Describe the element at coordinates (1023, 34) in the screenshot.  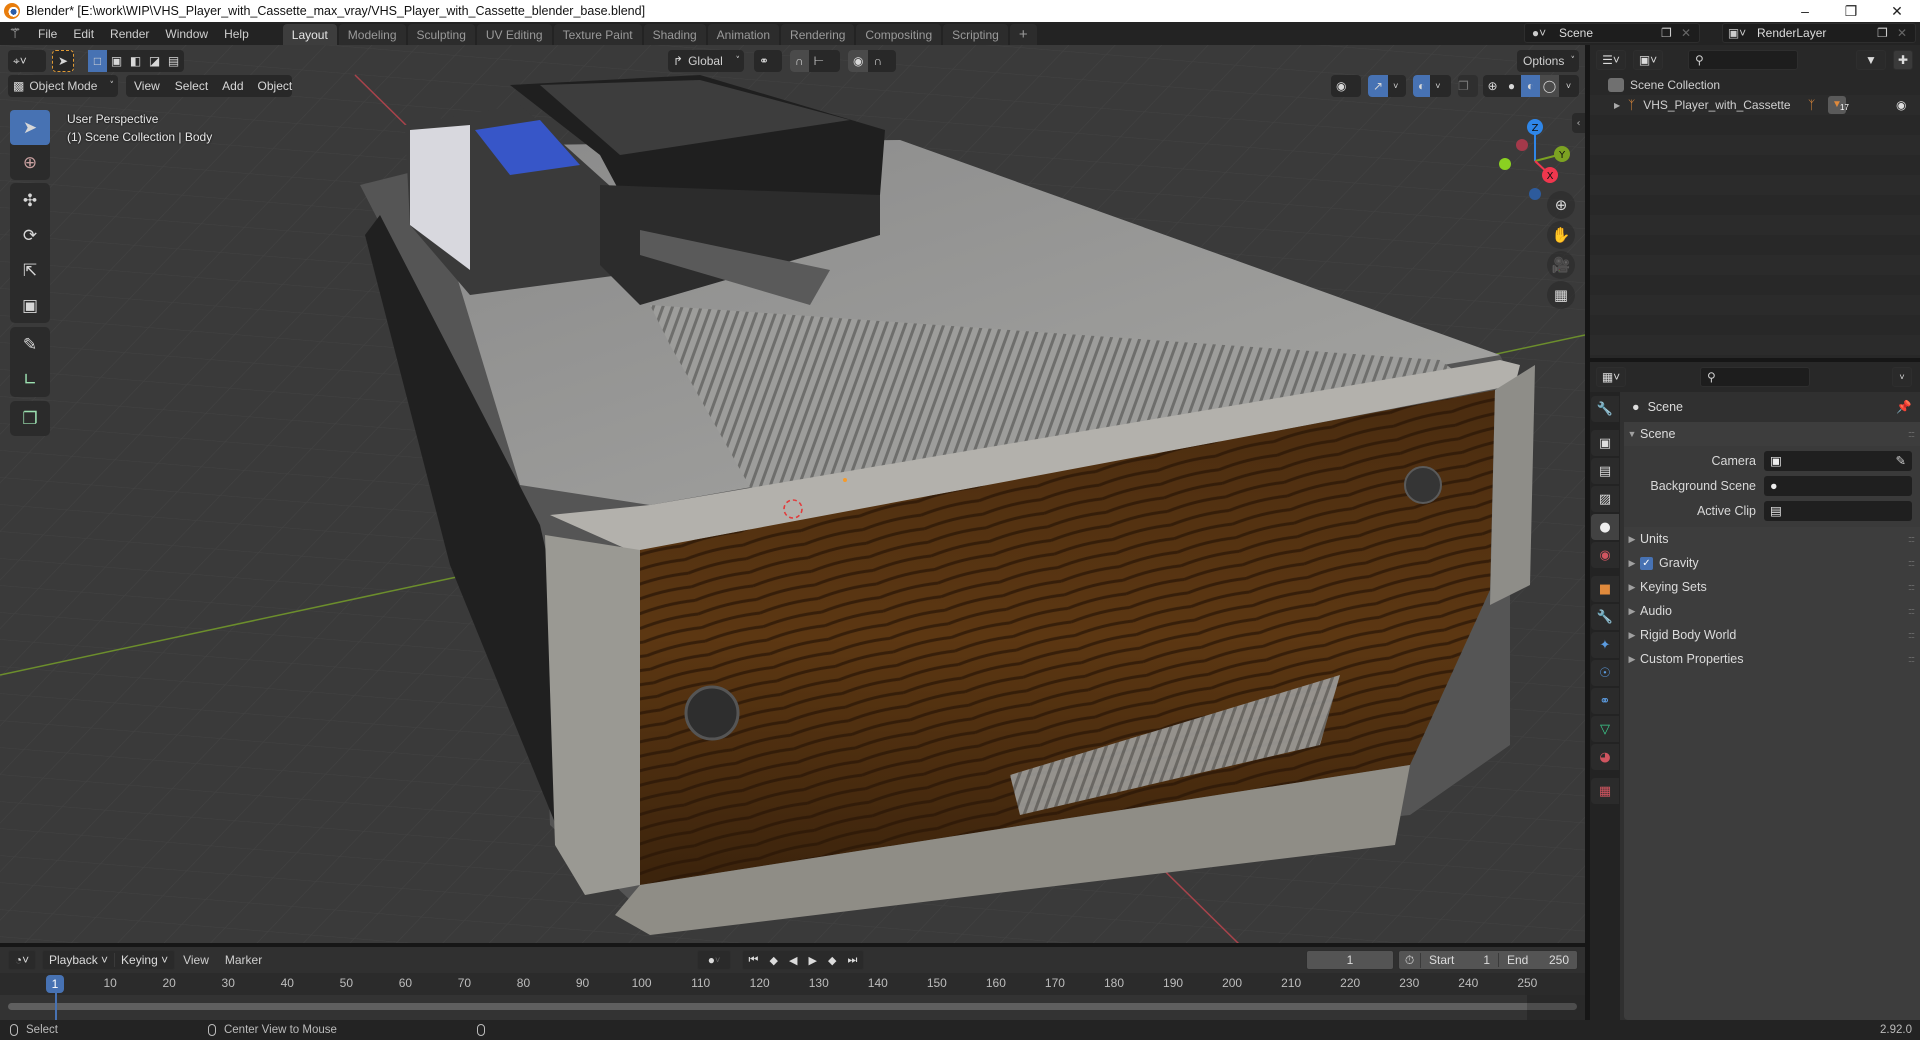
I see `add-workspace-button: +` at that location.